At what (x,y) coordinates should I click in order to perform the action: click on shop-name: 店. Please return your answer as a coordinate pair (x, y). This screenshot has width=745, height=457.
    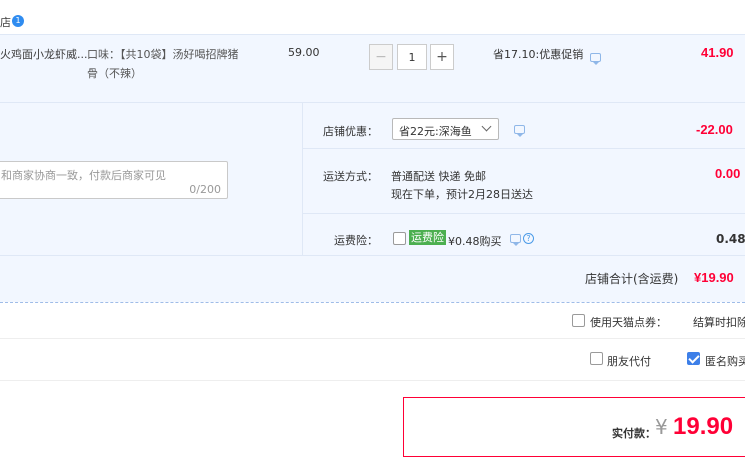
    Looking at the image, I should click on (5, 22).